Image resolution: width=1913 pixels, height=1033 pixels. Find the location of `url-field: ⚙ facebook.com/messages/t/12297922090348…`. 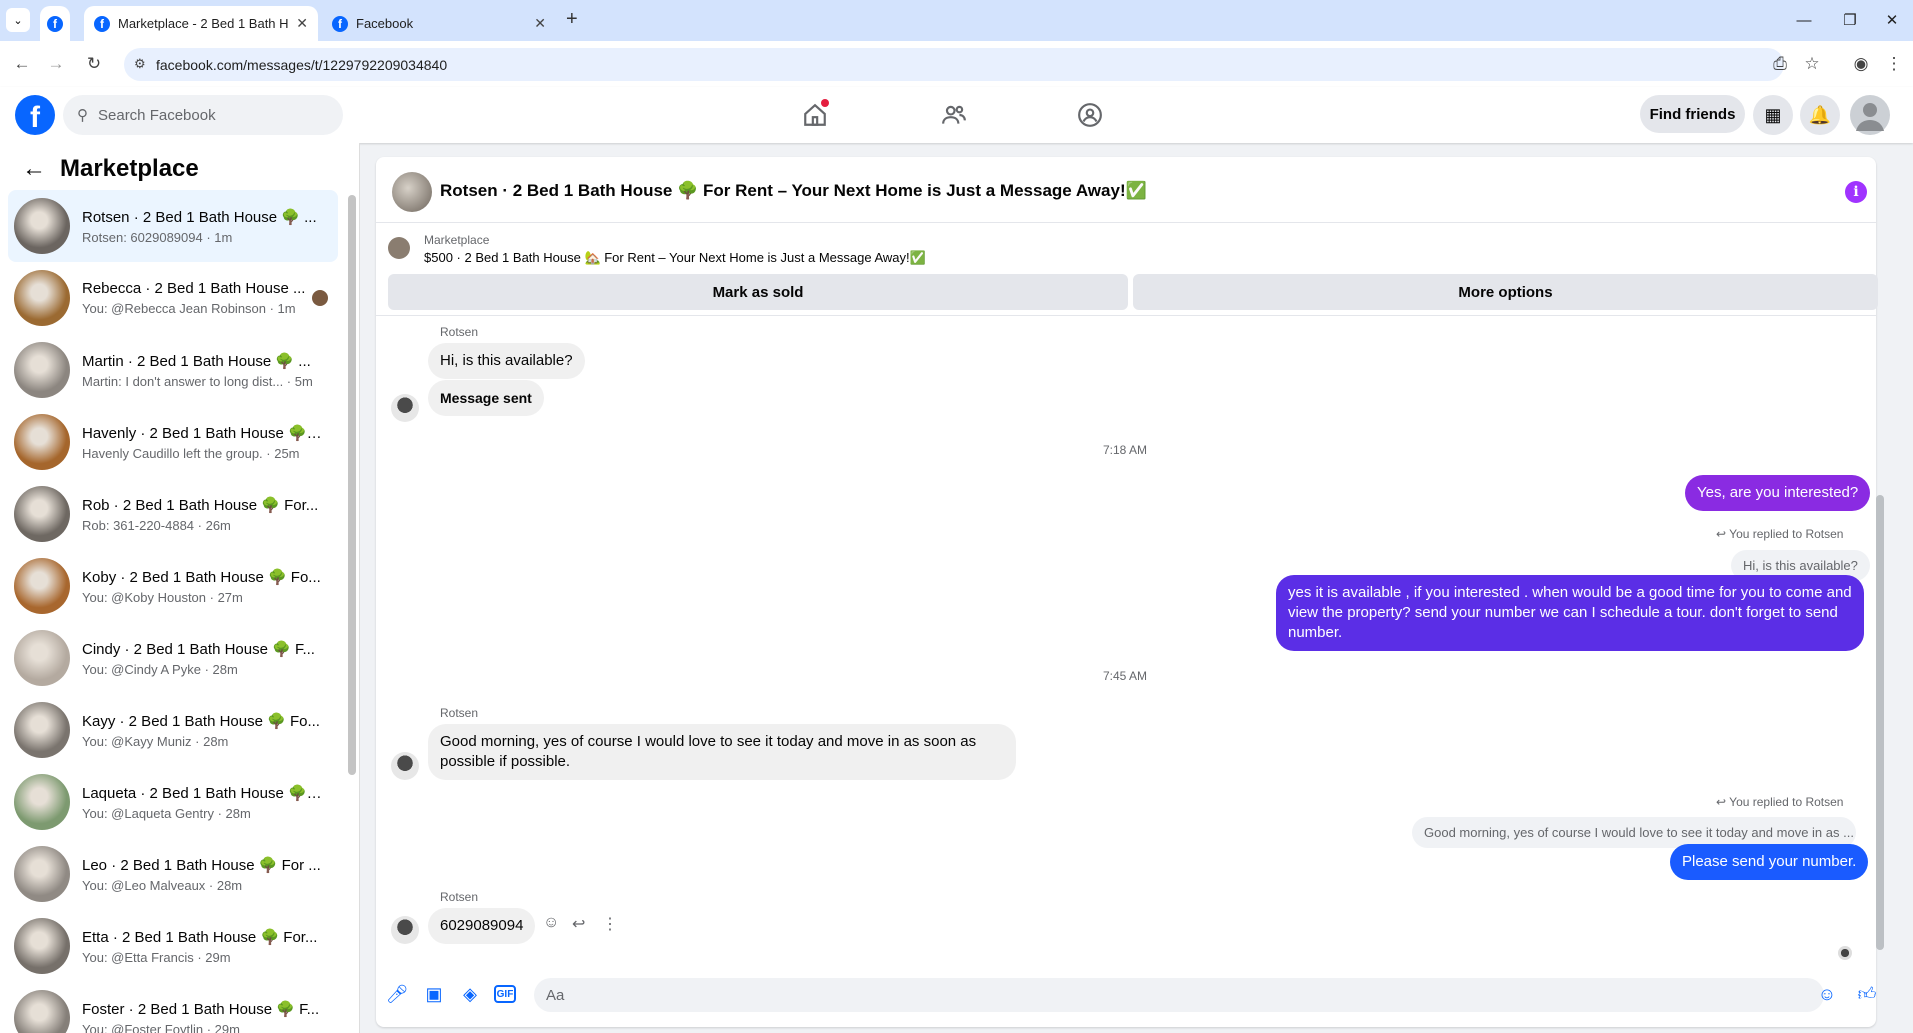

url-field: ⚙ facebook.com/messages/t/12297922090348… is located at coordinates (954, 64).